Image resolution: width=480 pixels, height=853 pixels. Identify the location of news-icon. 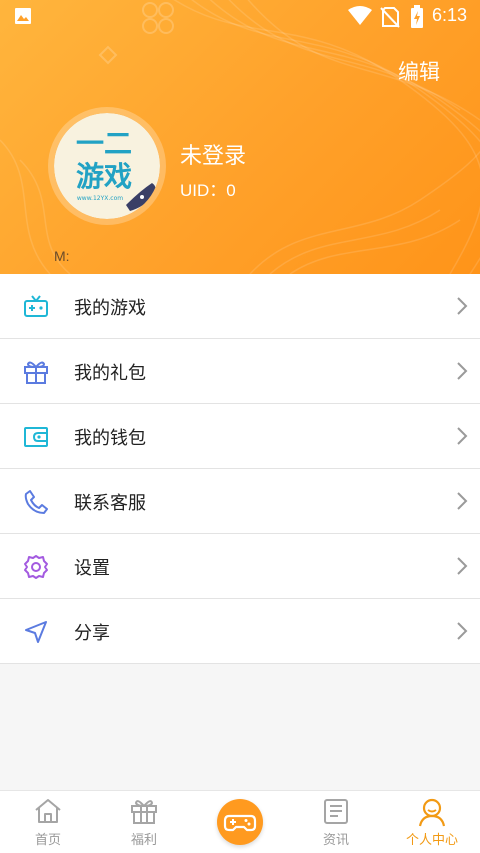
(336, 811).